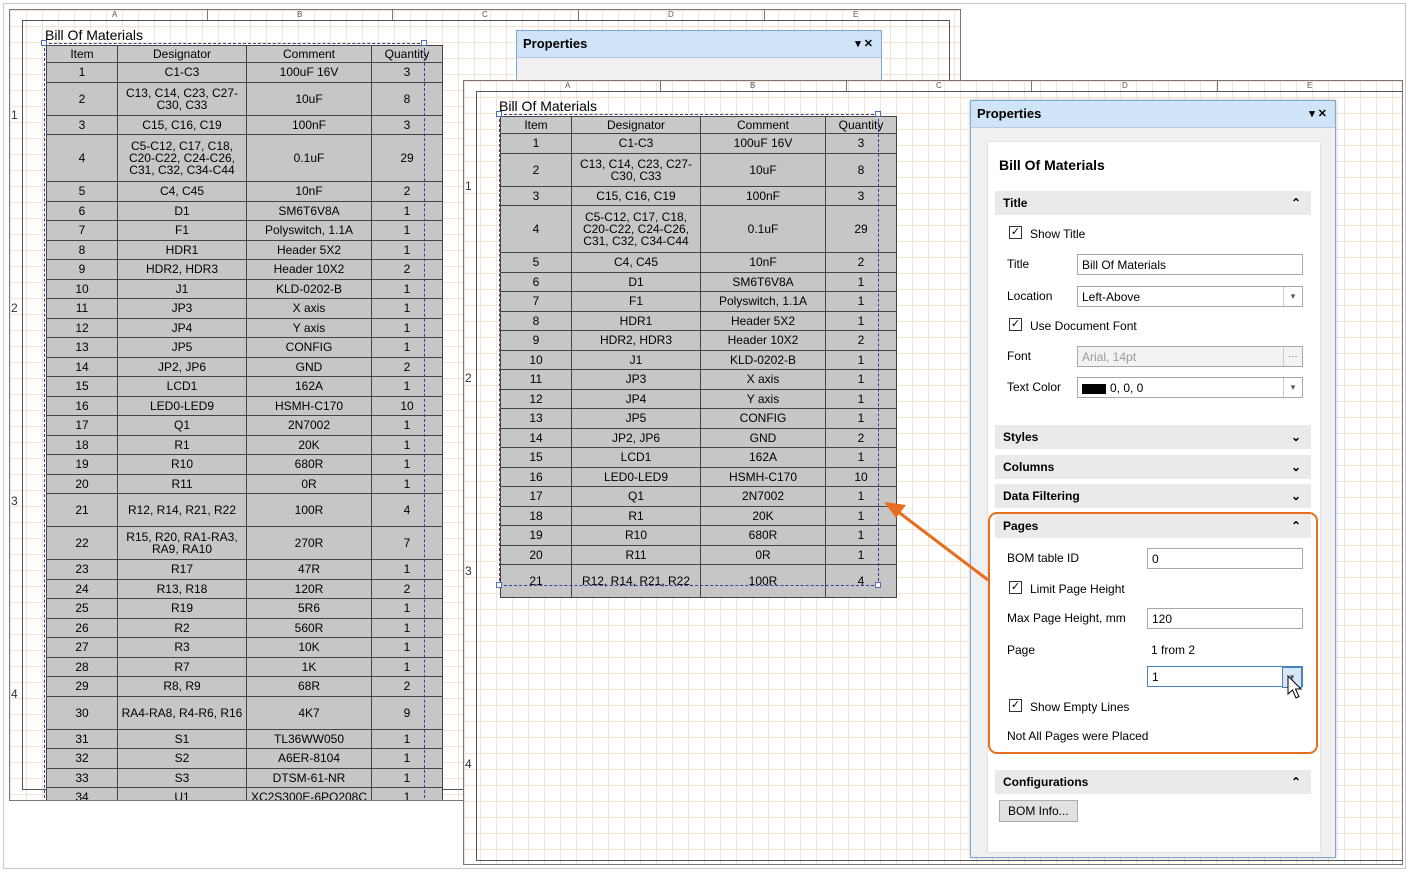 The height and width of the screenshot is (874, 1411). What do you see at coordinates (698, 515) in the screenshot?
I see `table-row: 18 R1 20K 1` at bounding box center [698, 515].